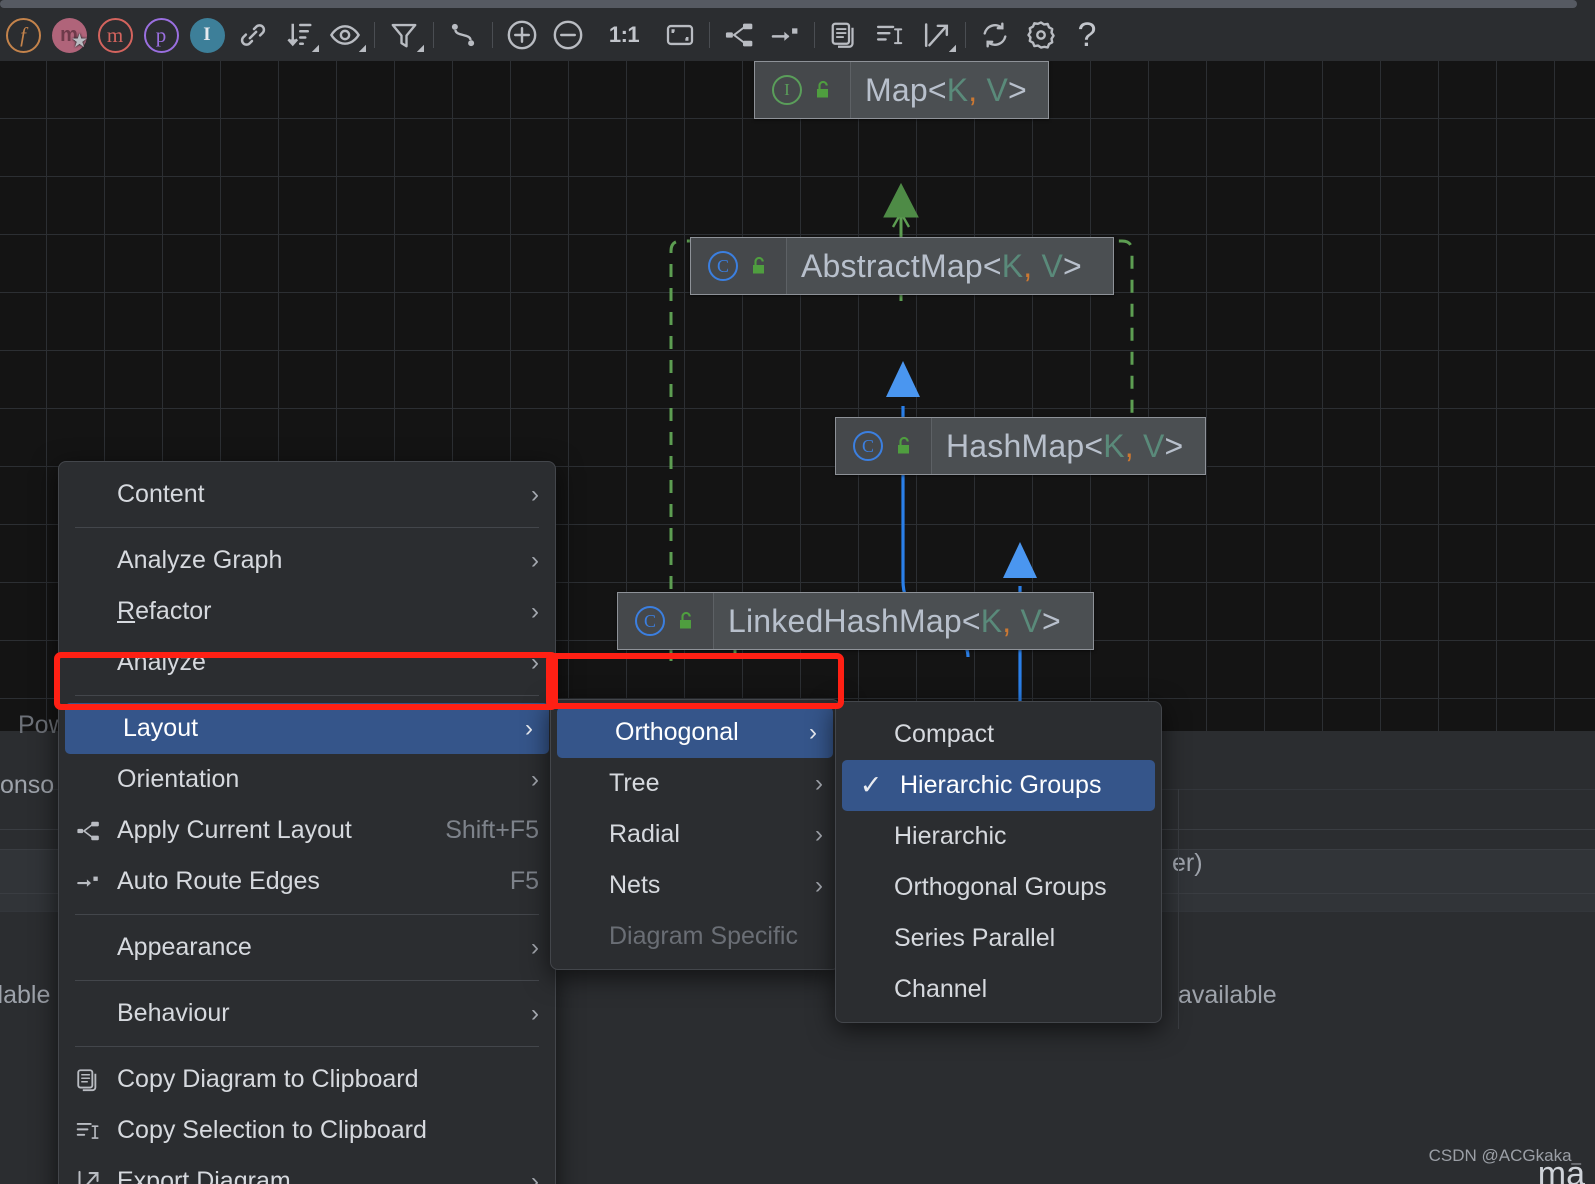 The width and height of the screenshot is (1595, 1184). I want to click on zoom-level-label: 1:1, so click(624, 34).